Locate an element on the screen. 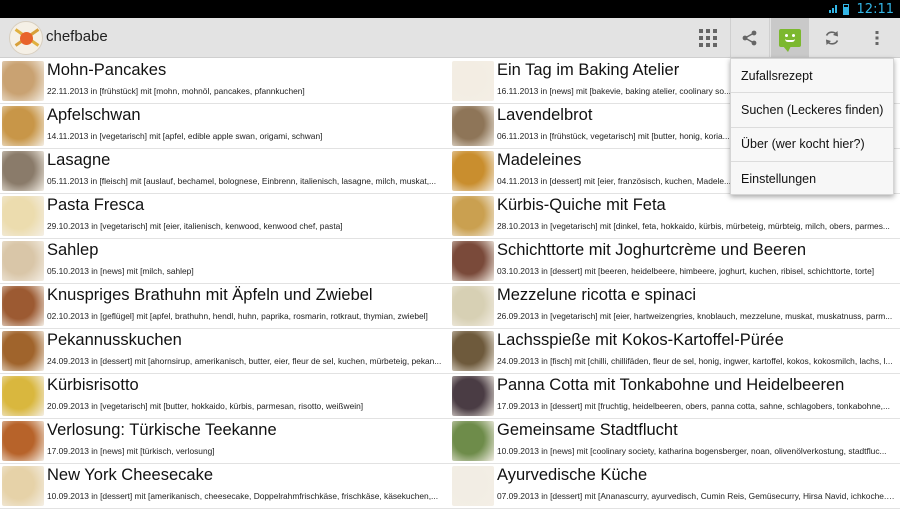 This screenshot has height=528, width=900. share-button is located at coordinates (750, 38).